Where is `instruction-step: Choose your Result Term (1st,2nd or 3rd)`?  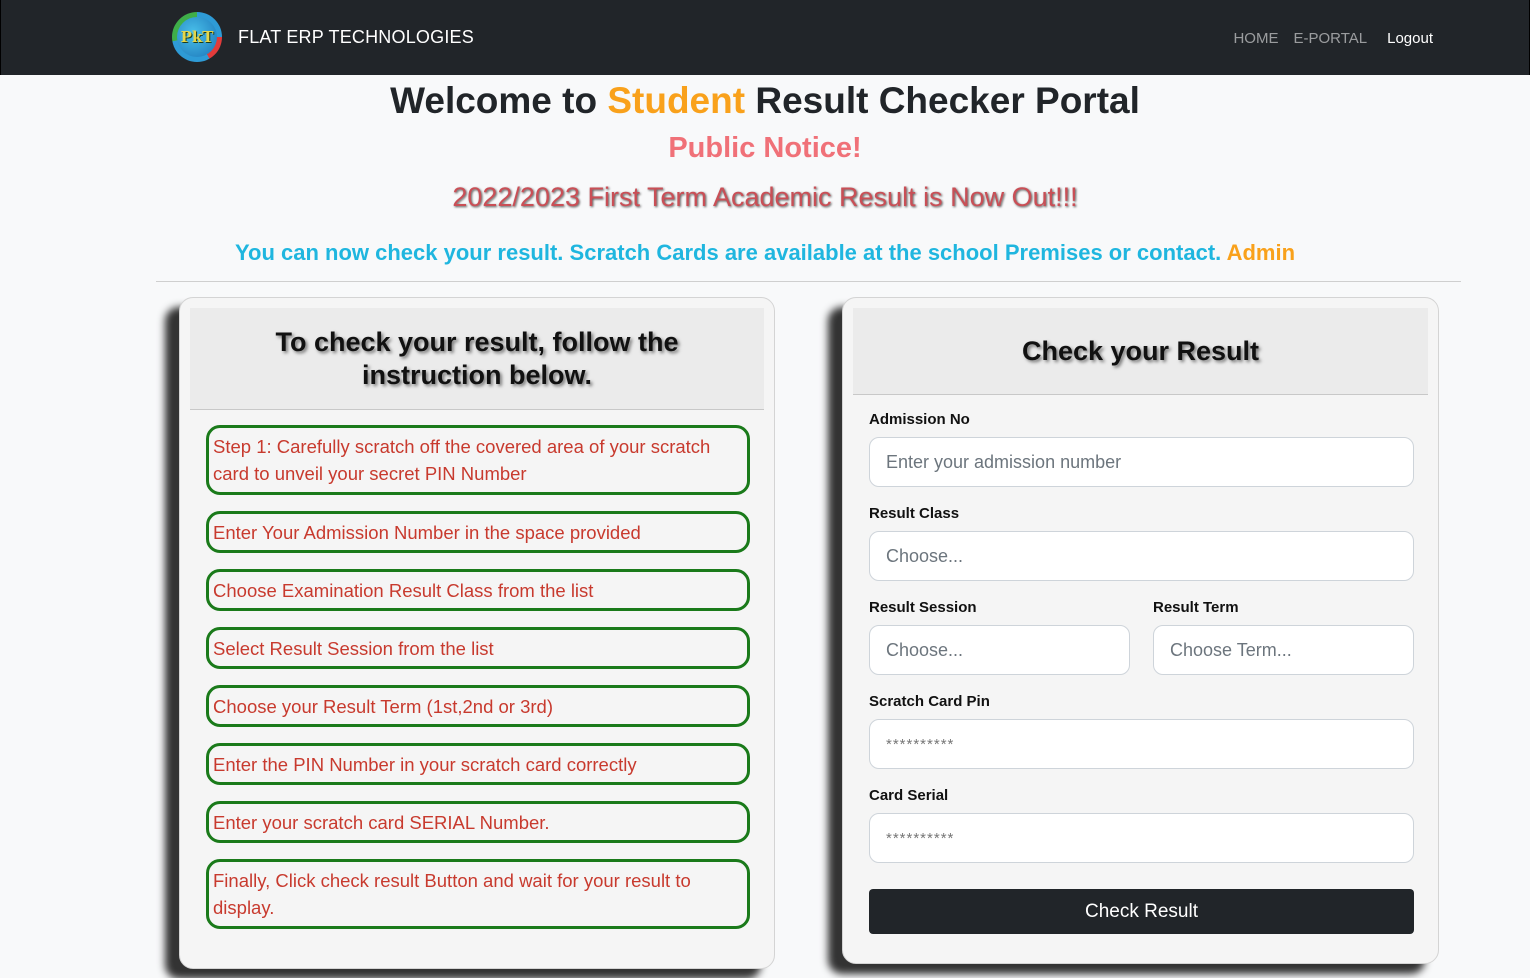
instruction-step: Choose your Result Term (1st,2nd or 3rd) is located at coordinates (478, 706).